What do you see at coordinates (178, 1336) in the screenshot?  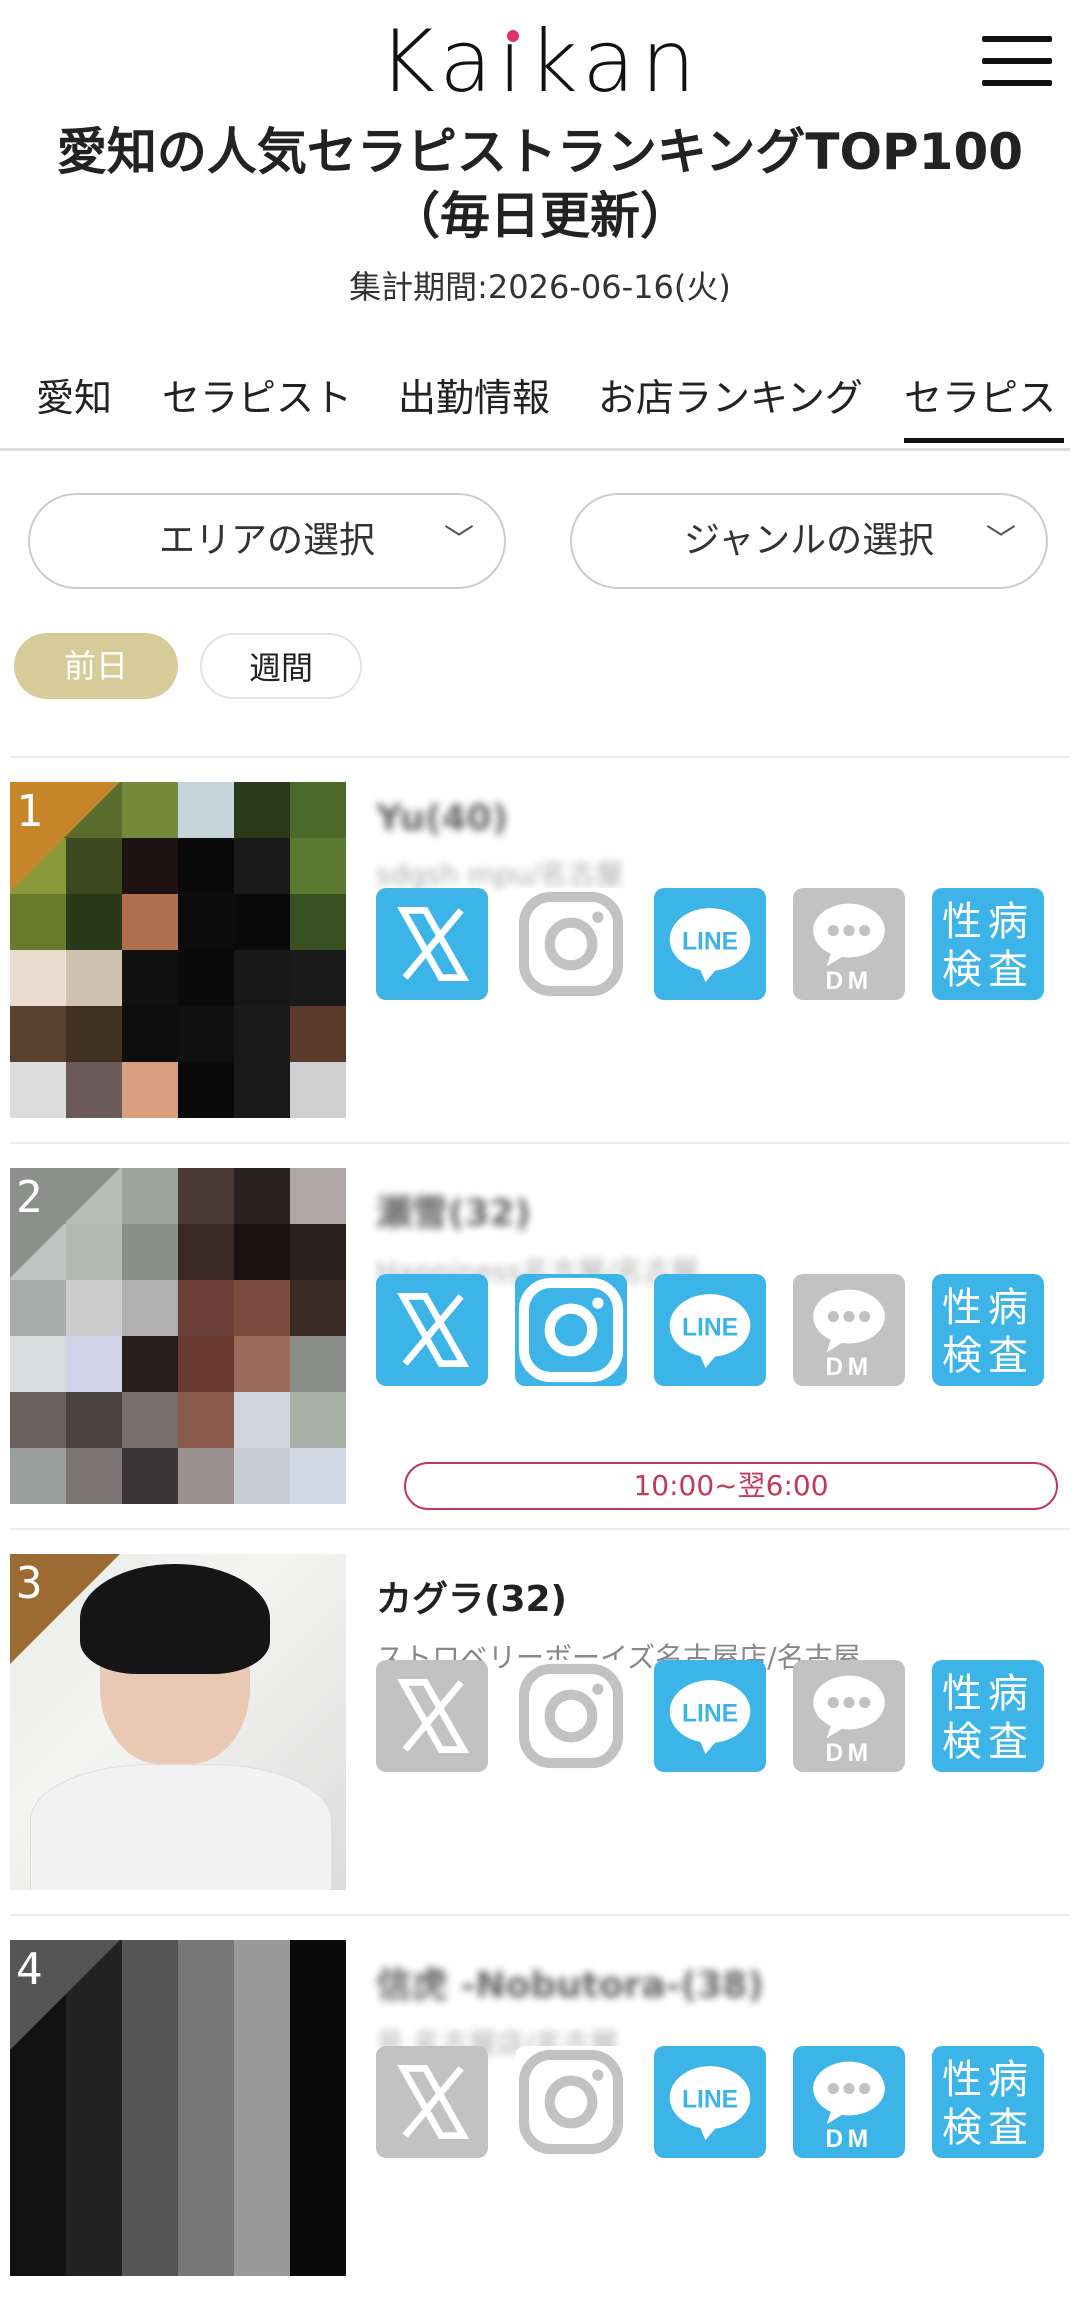 I see `therapist-photo: 2` at bounding box center [178, 1336].